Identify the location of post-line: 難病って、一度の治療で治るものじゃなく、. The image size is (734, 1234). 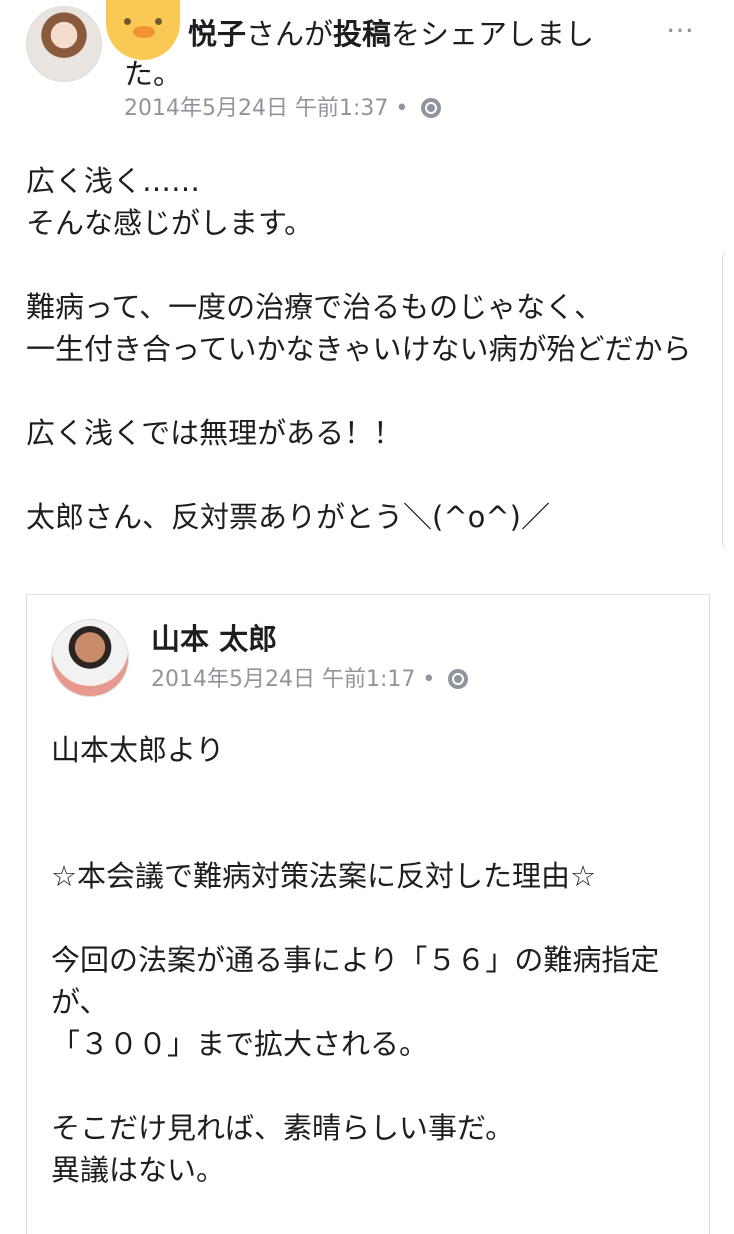
(315, 307).